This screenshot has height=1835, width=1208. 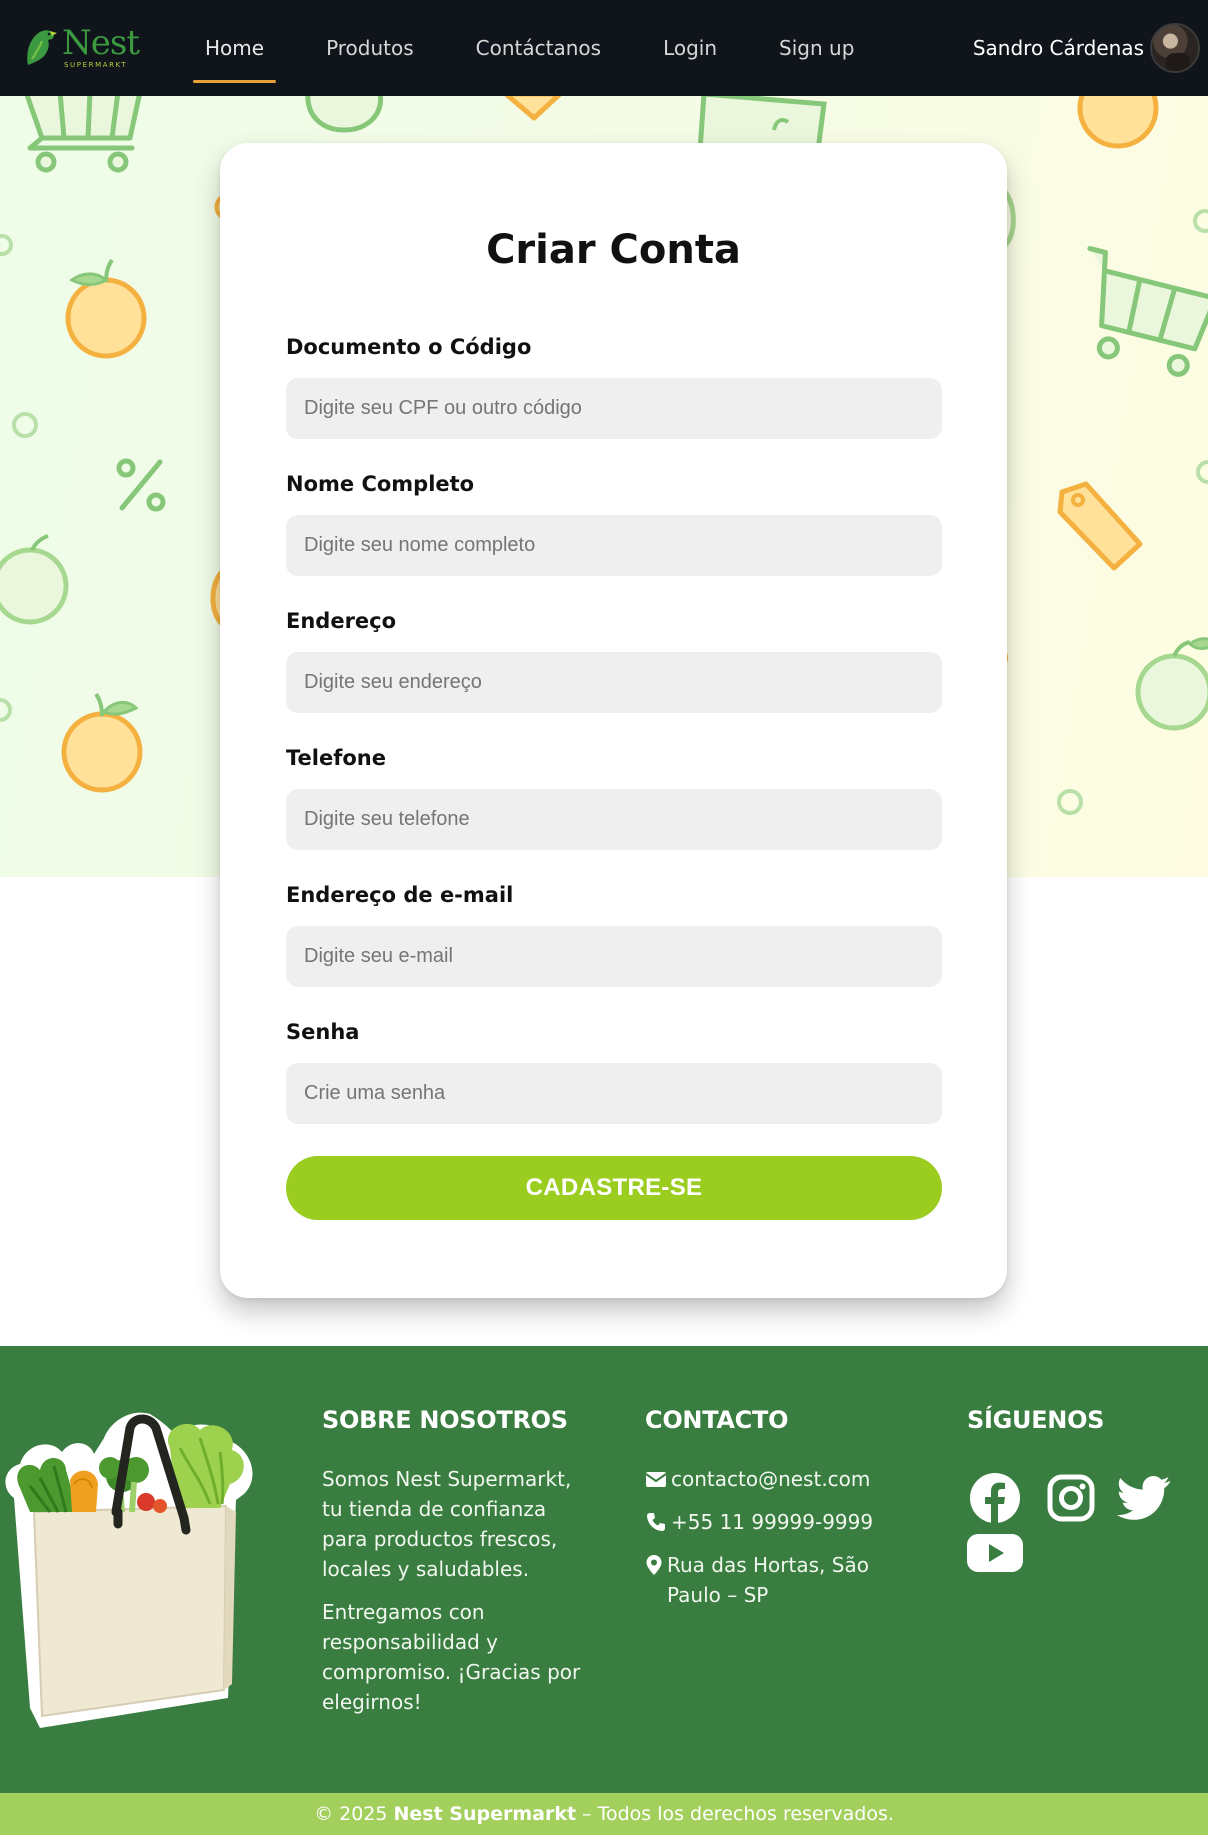 What do you see at coordinates (614, 545) in the screenshot?
I see `full-name-input` at bounding box center [614, 545].